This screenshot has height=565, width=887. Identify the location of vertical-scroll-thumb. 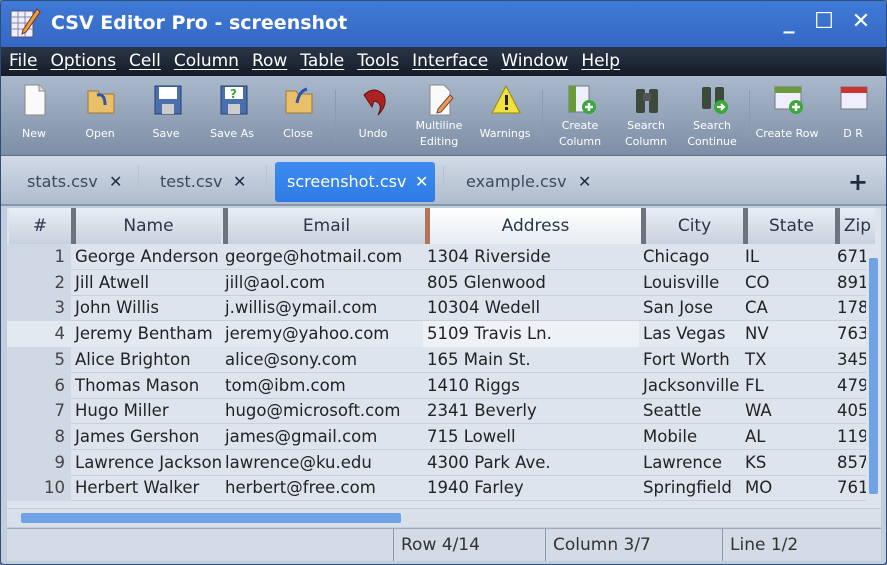
(873, 376).